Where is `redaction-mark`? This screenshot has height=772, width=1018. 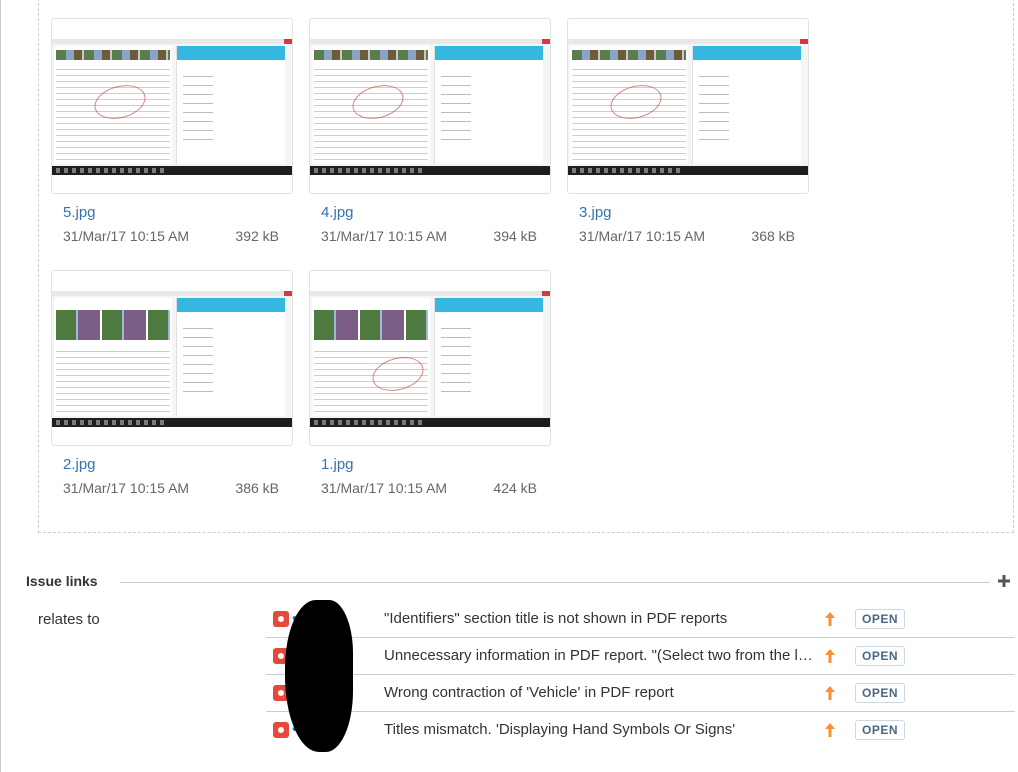
redaction-mark is located at coordinates (319, 676).